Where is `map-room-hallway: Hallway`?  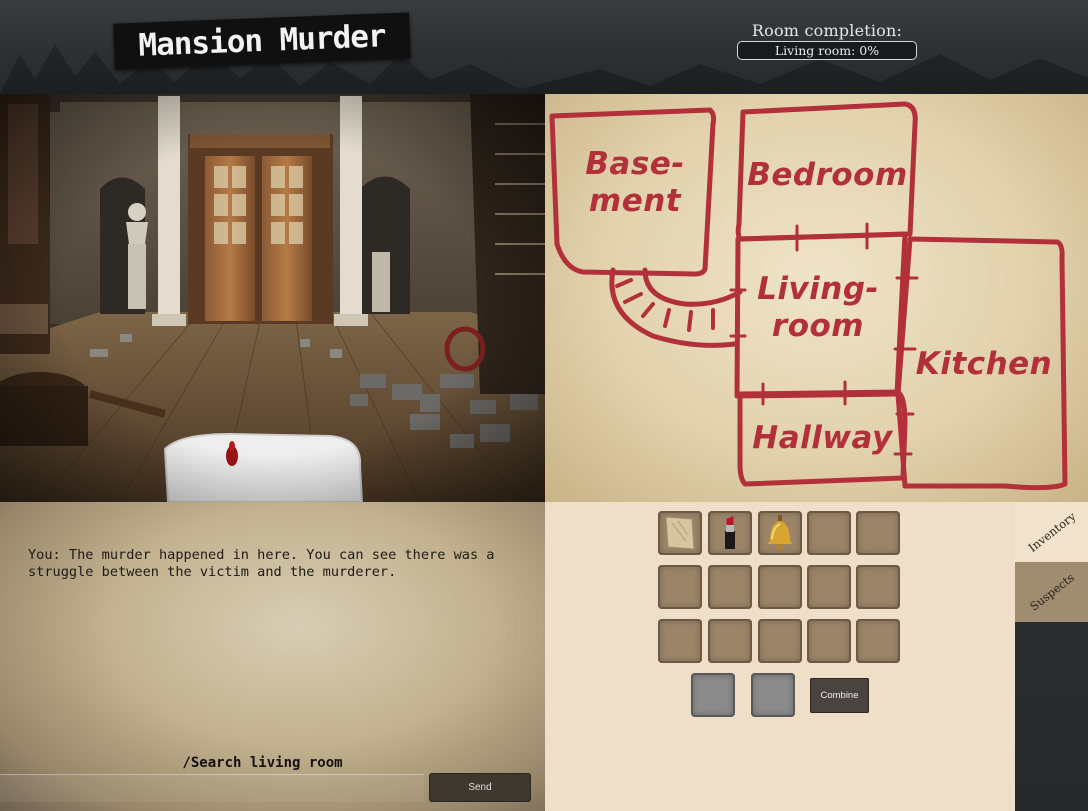
map-room-hallway: Hallway is located at coordinates (822, 438).